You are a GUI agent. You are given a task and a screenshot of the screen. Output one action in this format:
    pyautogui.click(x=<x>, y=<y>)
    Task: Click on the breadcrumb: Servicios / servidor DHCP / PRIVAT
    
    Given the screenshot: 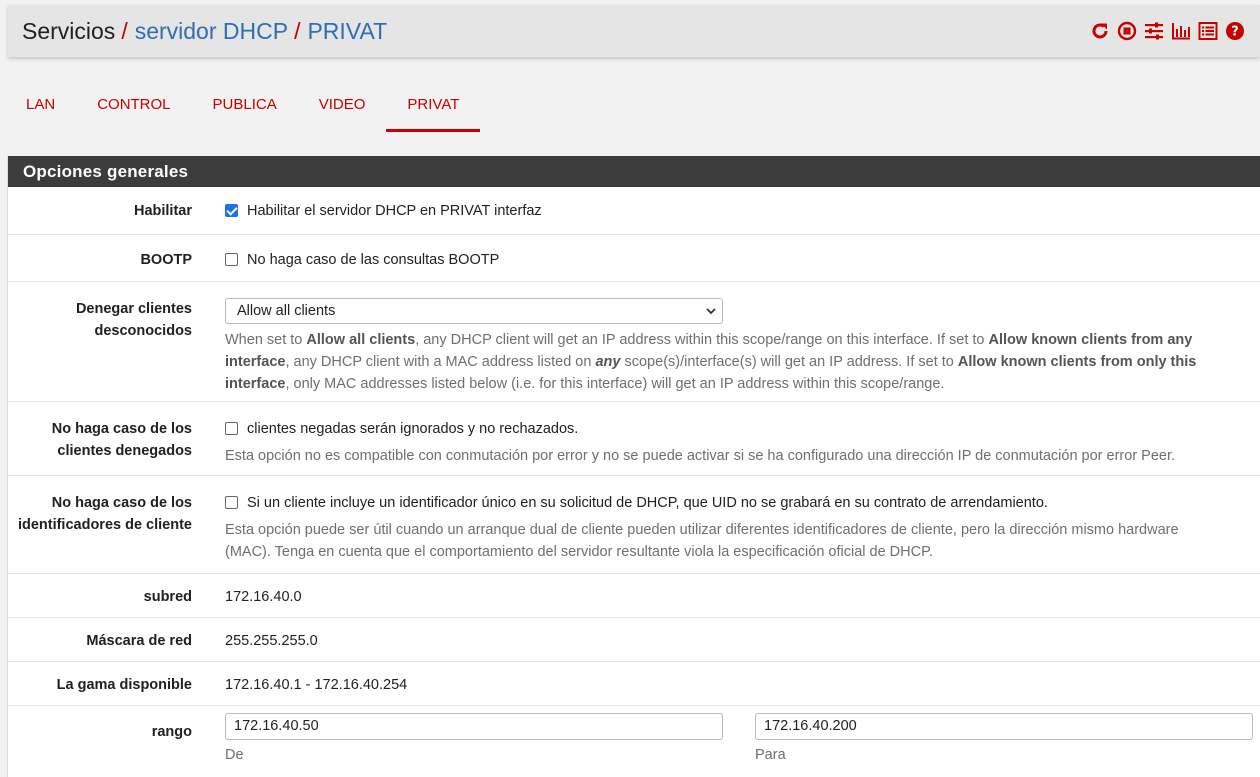 What is the action you would take?
    pyautogui.click(x=204, y=31)
    